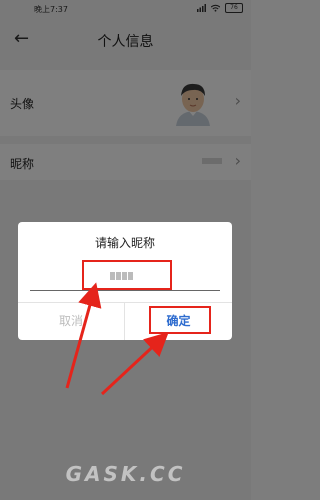 The height and width of the screenshot is (500, 320). Describe the element at coordinates (134, 363) in the screenshot. I see `arrow-to-confirm-icon` at that location.